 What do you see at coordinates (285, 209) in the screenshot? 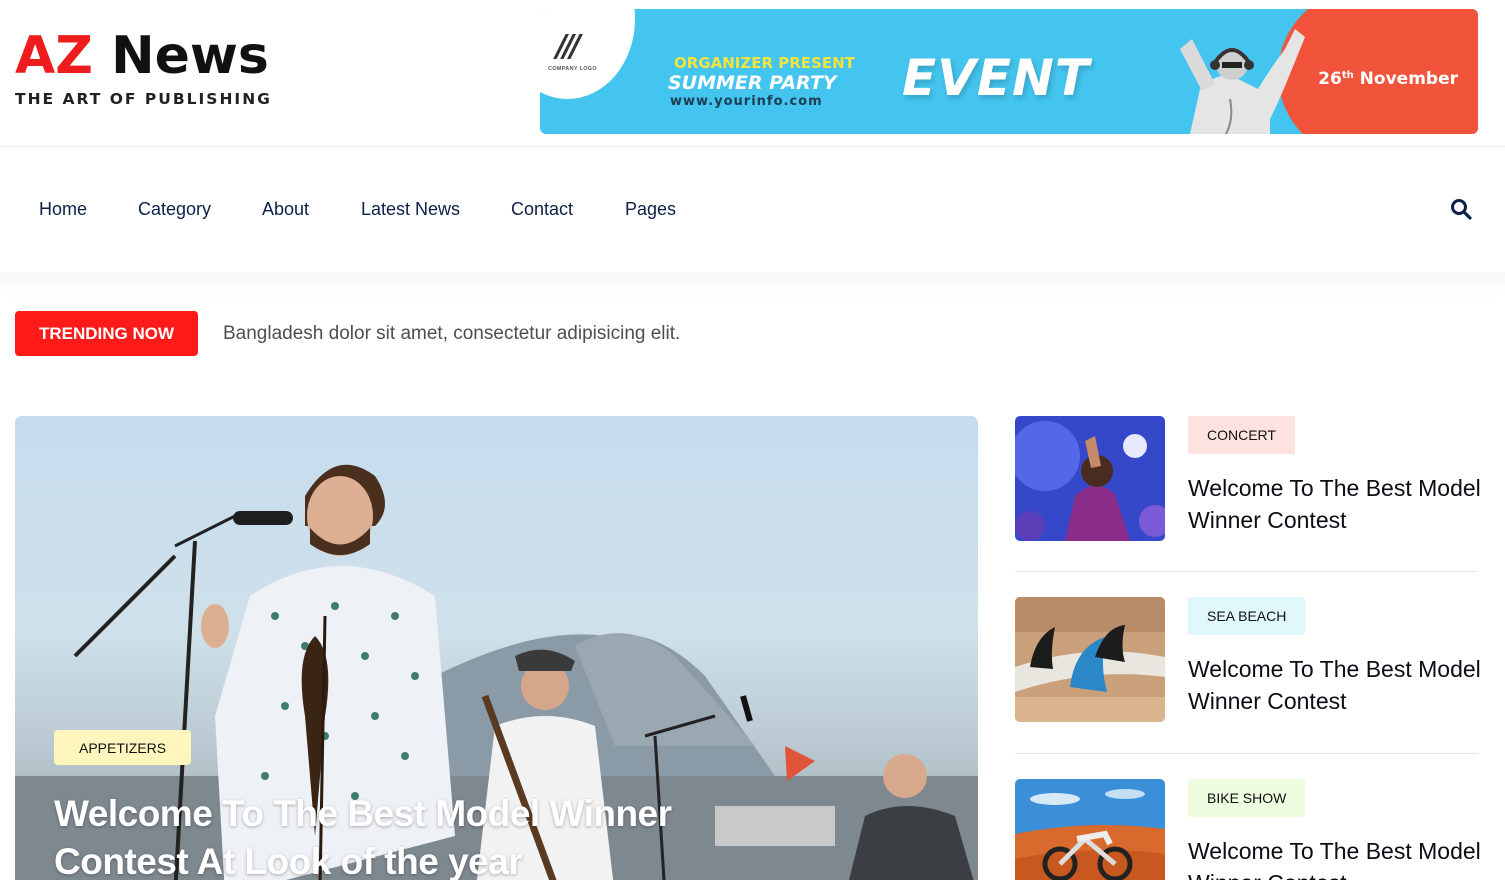
I see `nav-about: About` at bounding box center [285, 209].